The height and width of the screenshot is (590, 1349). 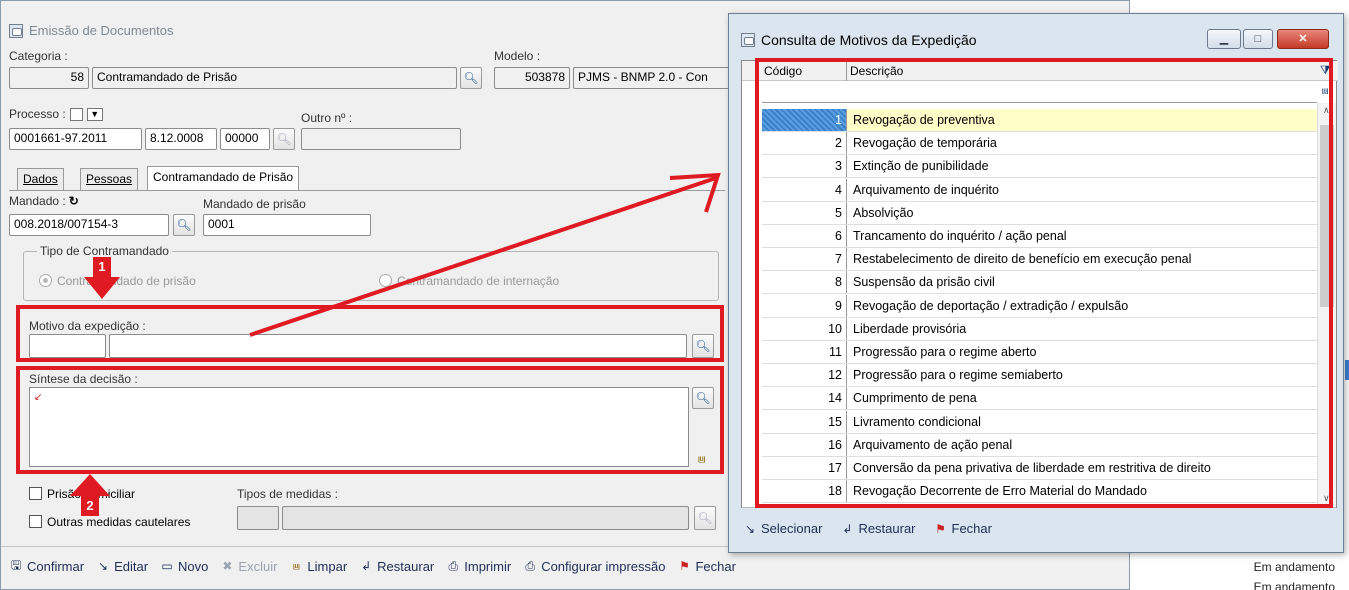 What do you see at coordinates (748, 40) in the screenshot?
I see `window-icon` at bounding box center [748, 40].